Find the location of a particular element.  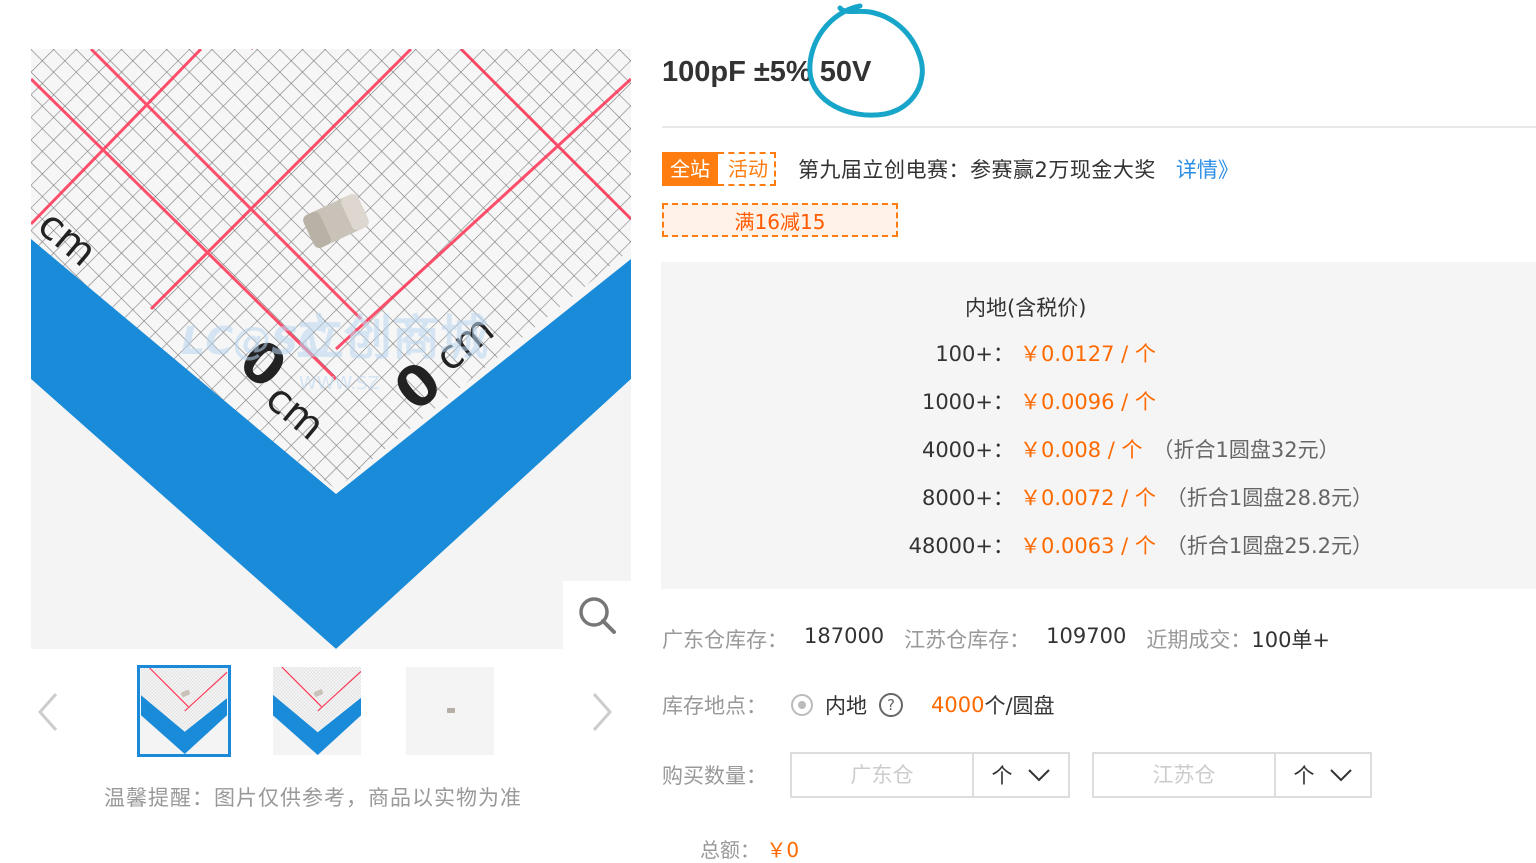

tier-note: （折合1圆盘28.8元） is located at coordinates (1269, 498).